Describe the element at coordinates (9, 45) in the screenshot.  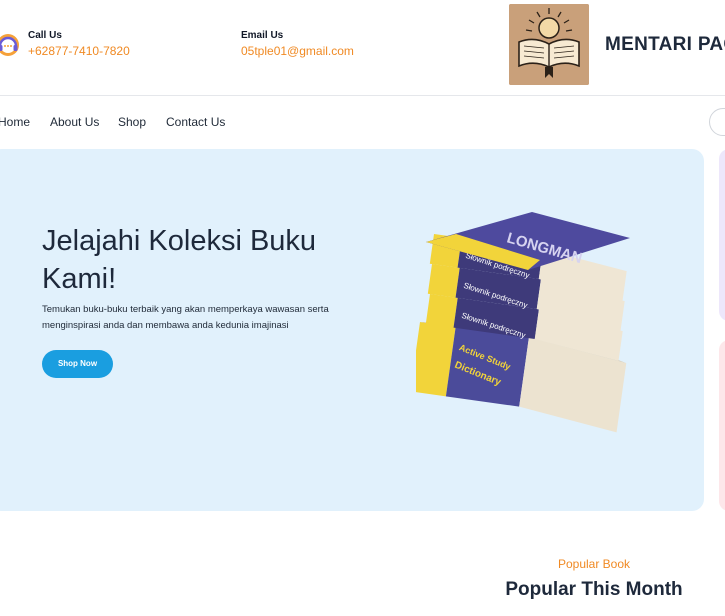
I see `headset-icon` at that location.